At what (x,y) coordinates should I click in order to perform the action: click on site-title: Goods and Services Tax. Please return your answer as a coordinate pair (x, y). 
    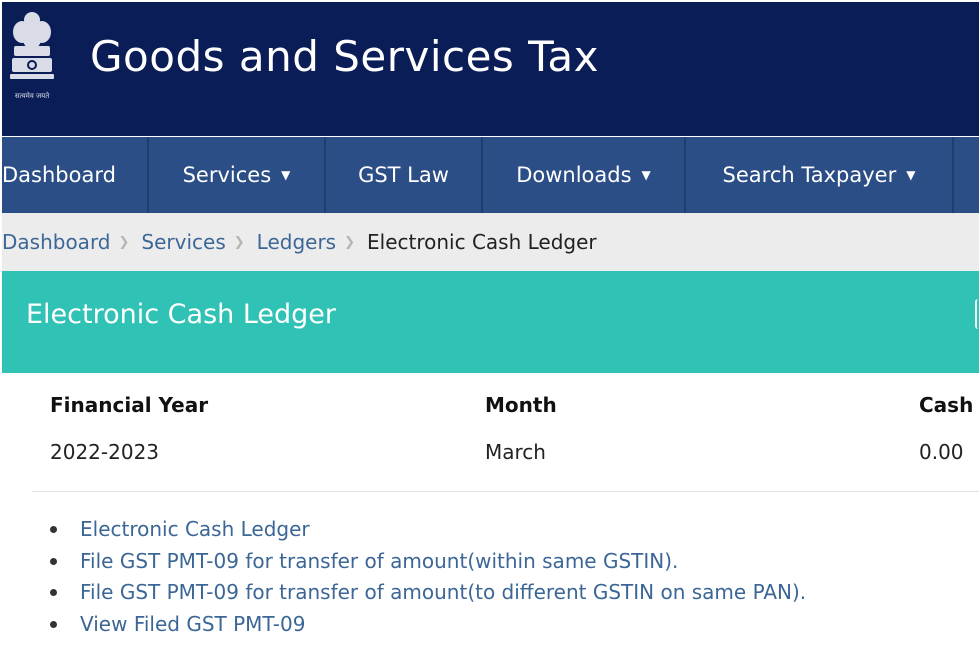
    Looking at the image, I should click on (344, 56).